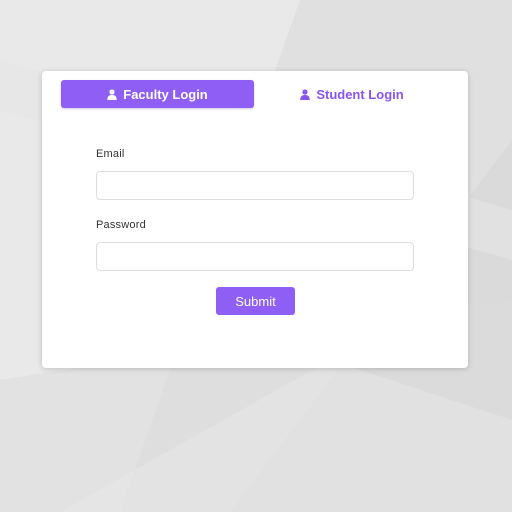 Image resolution: width=512 pixels, height=512 pixels. Describe the element at coordinates (255, 256) in the screenshot. I see `password-field` at that location.